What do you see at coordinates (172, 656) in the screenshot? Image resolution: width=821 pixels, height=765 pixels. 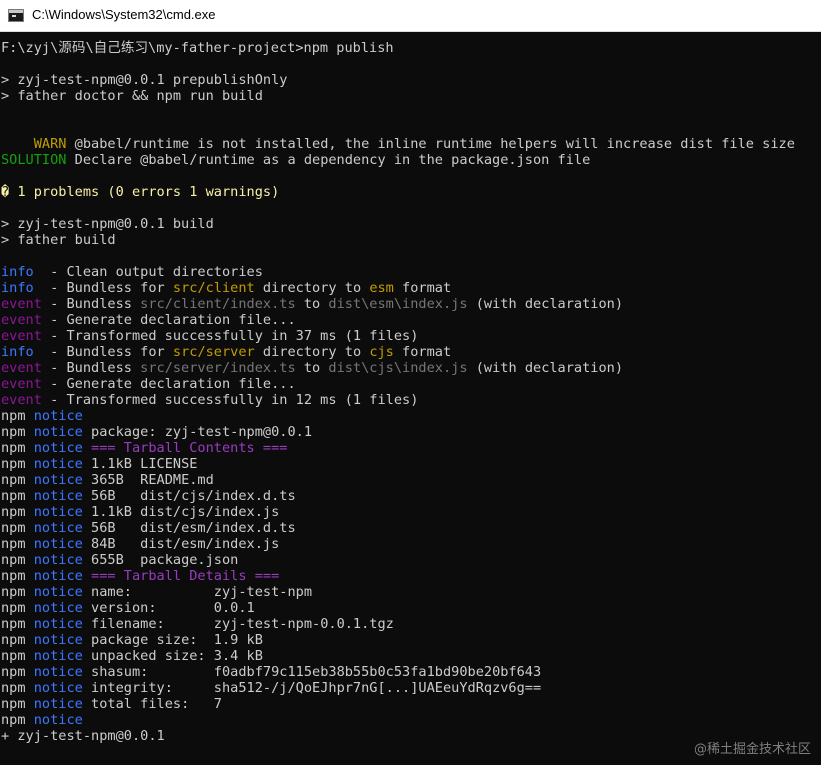 I see `console-text-segment: unpacked size: 3.4 kB` at bounding box center [172, 656].